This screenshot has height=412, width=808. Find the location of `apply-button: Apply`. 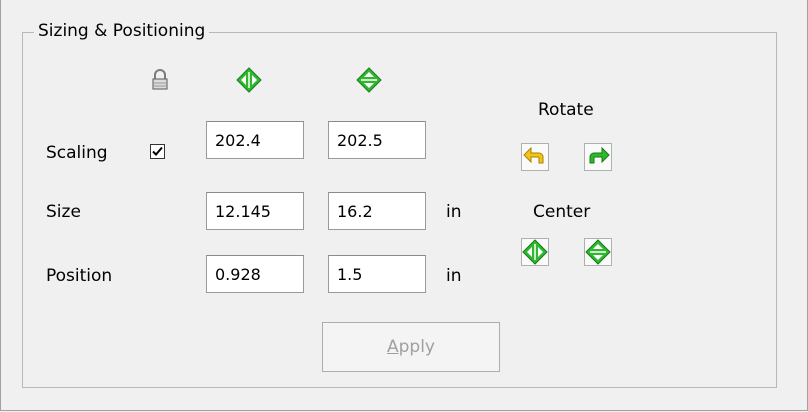

apply-button: Apply is located at coordinates (411, 347).